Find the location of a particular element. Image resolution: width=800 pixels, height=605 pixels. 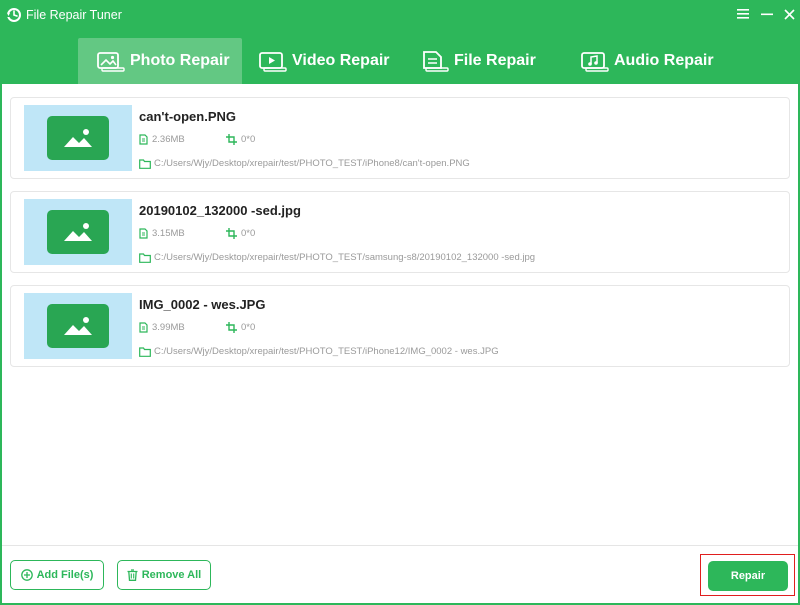

file-name: can't-open.PNG is located at coordinates (187, 116).